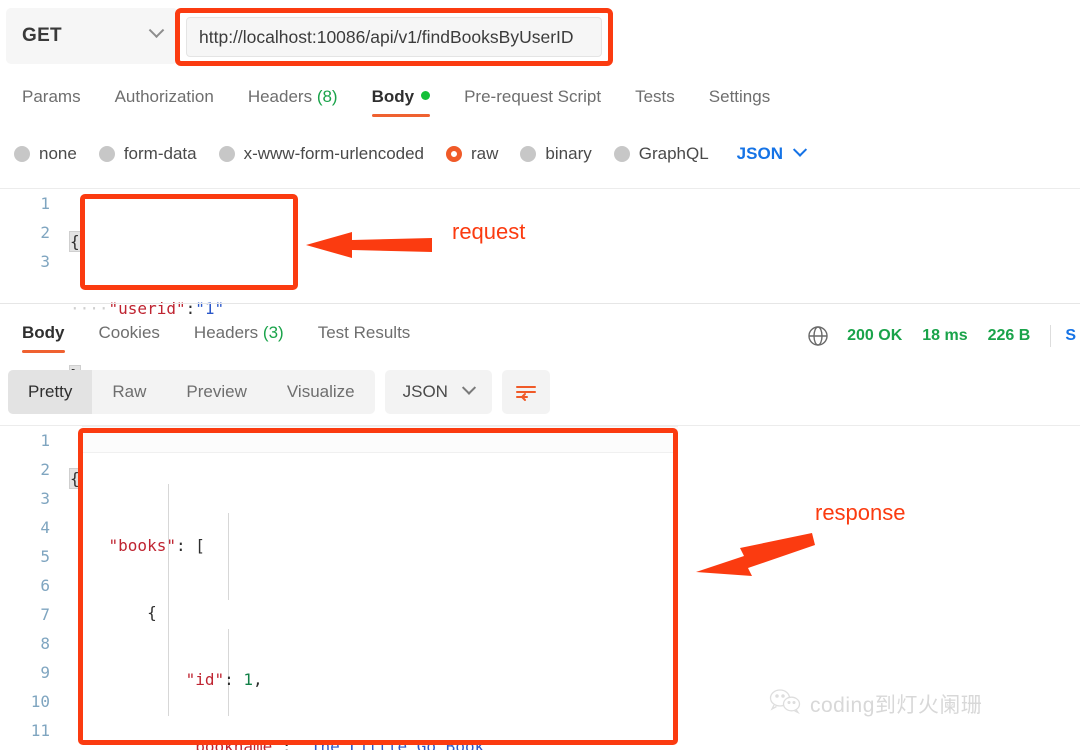 Image resolution: width=1080 pixels, height=750 pixels. I want to click on json-value: "1", so click(210, 308).